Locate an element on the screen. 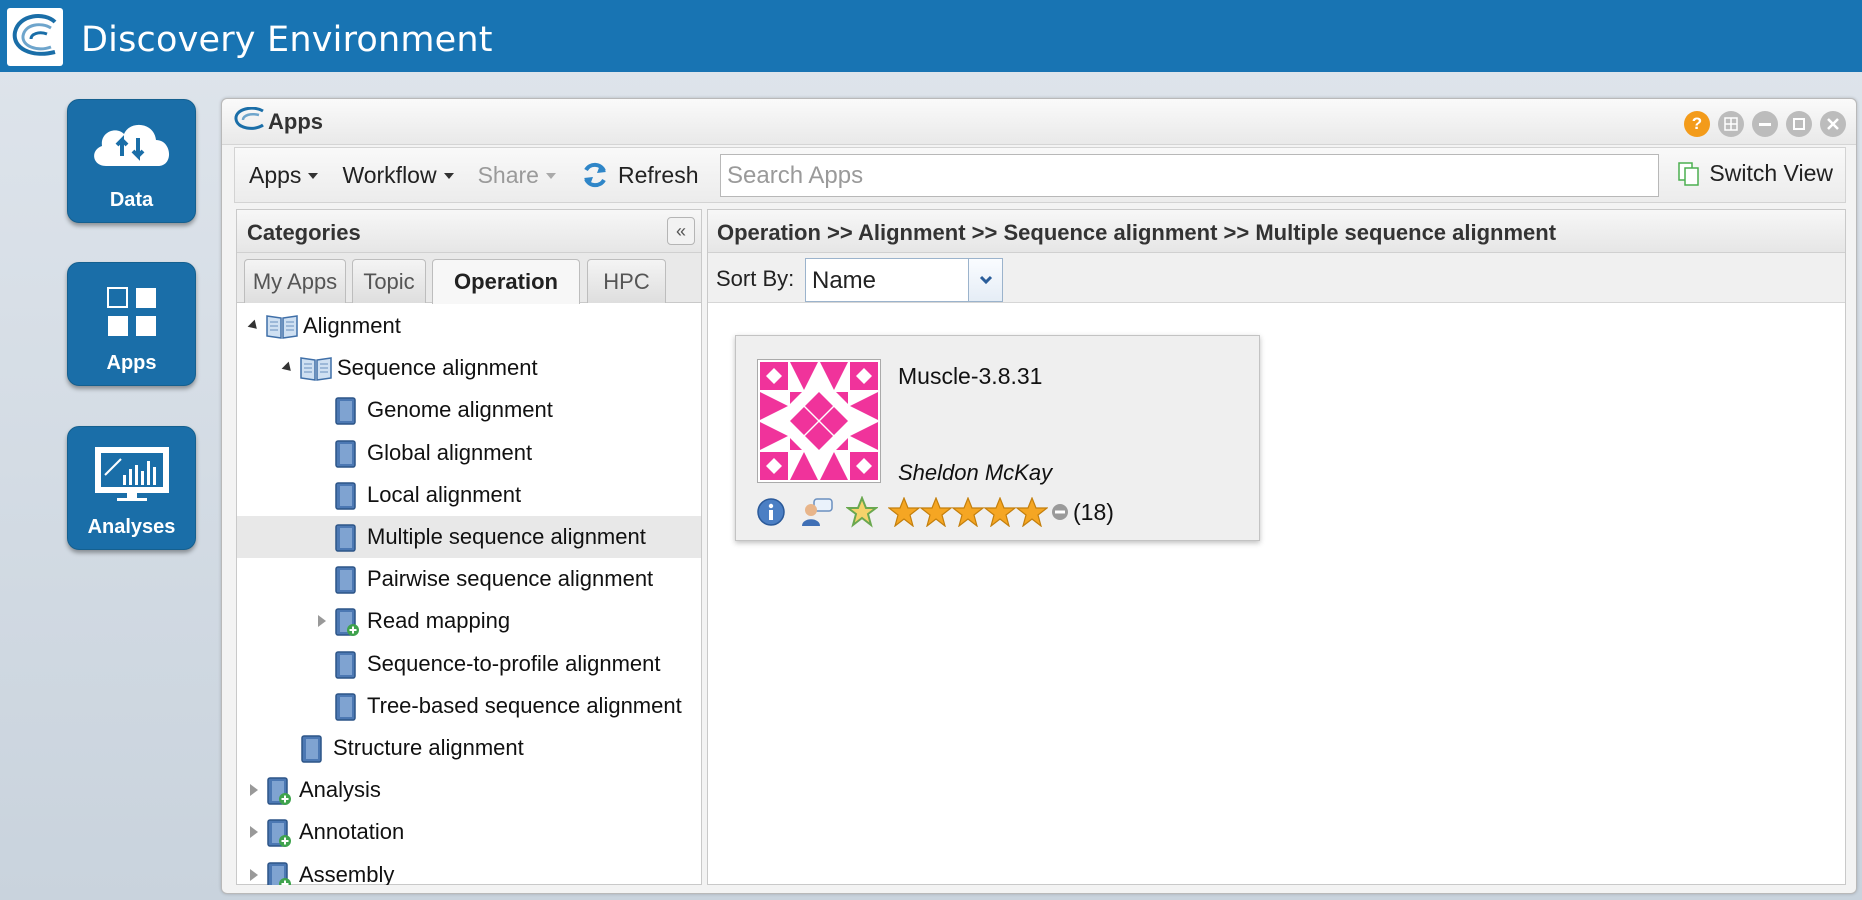 This screenshot has width=1862, height=900. tree-item: Multiple sequence alignment is located at coordinates (469, 537).